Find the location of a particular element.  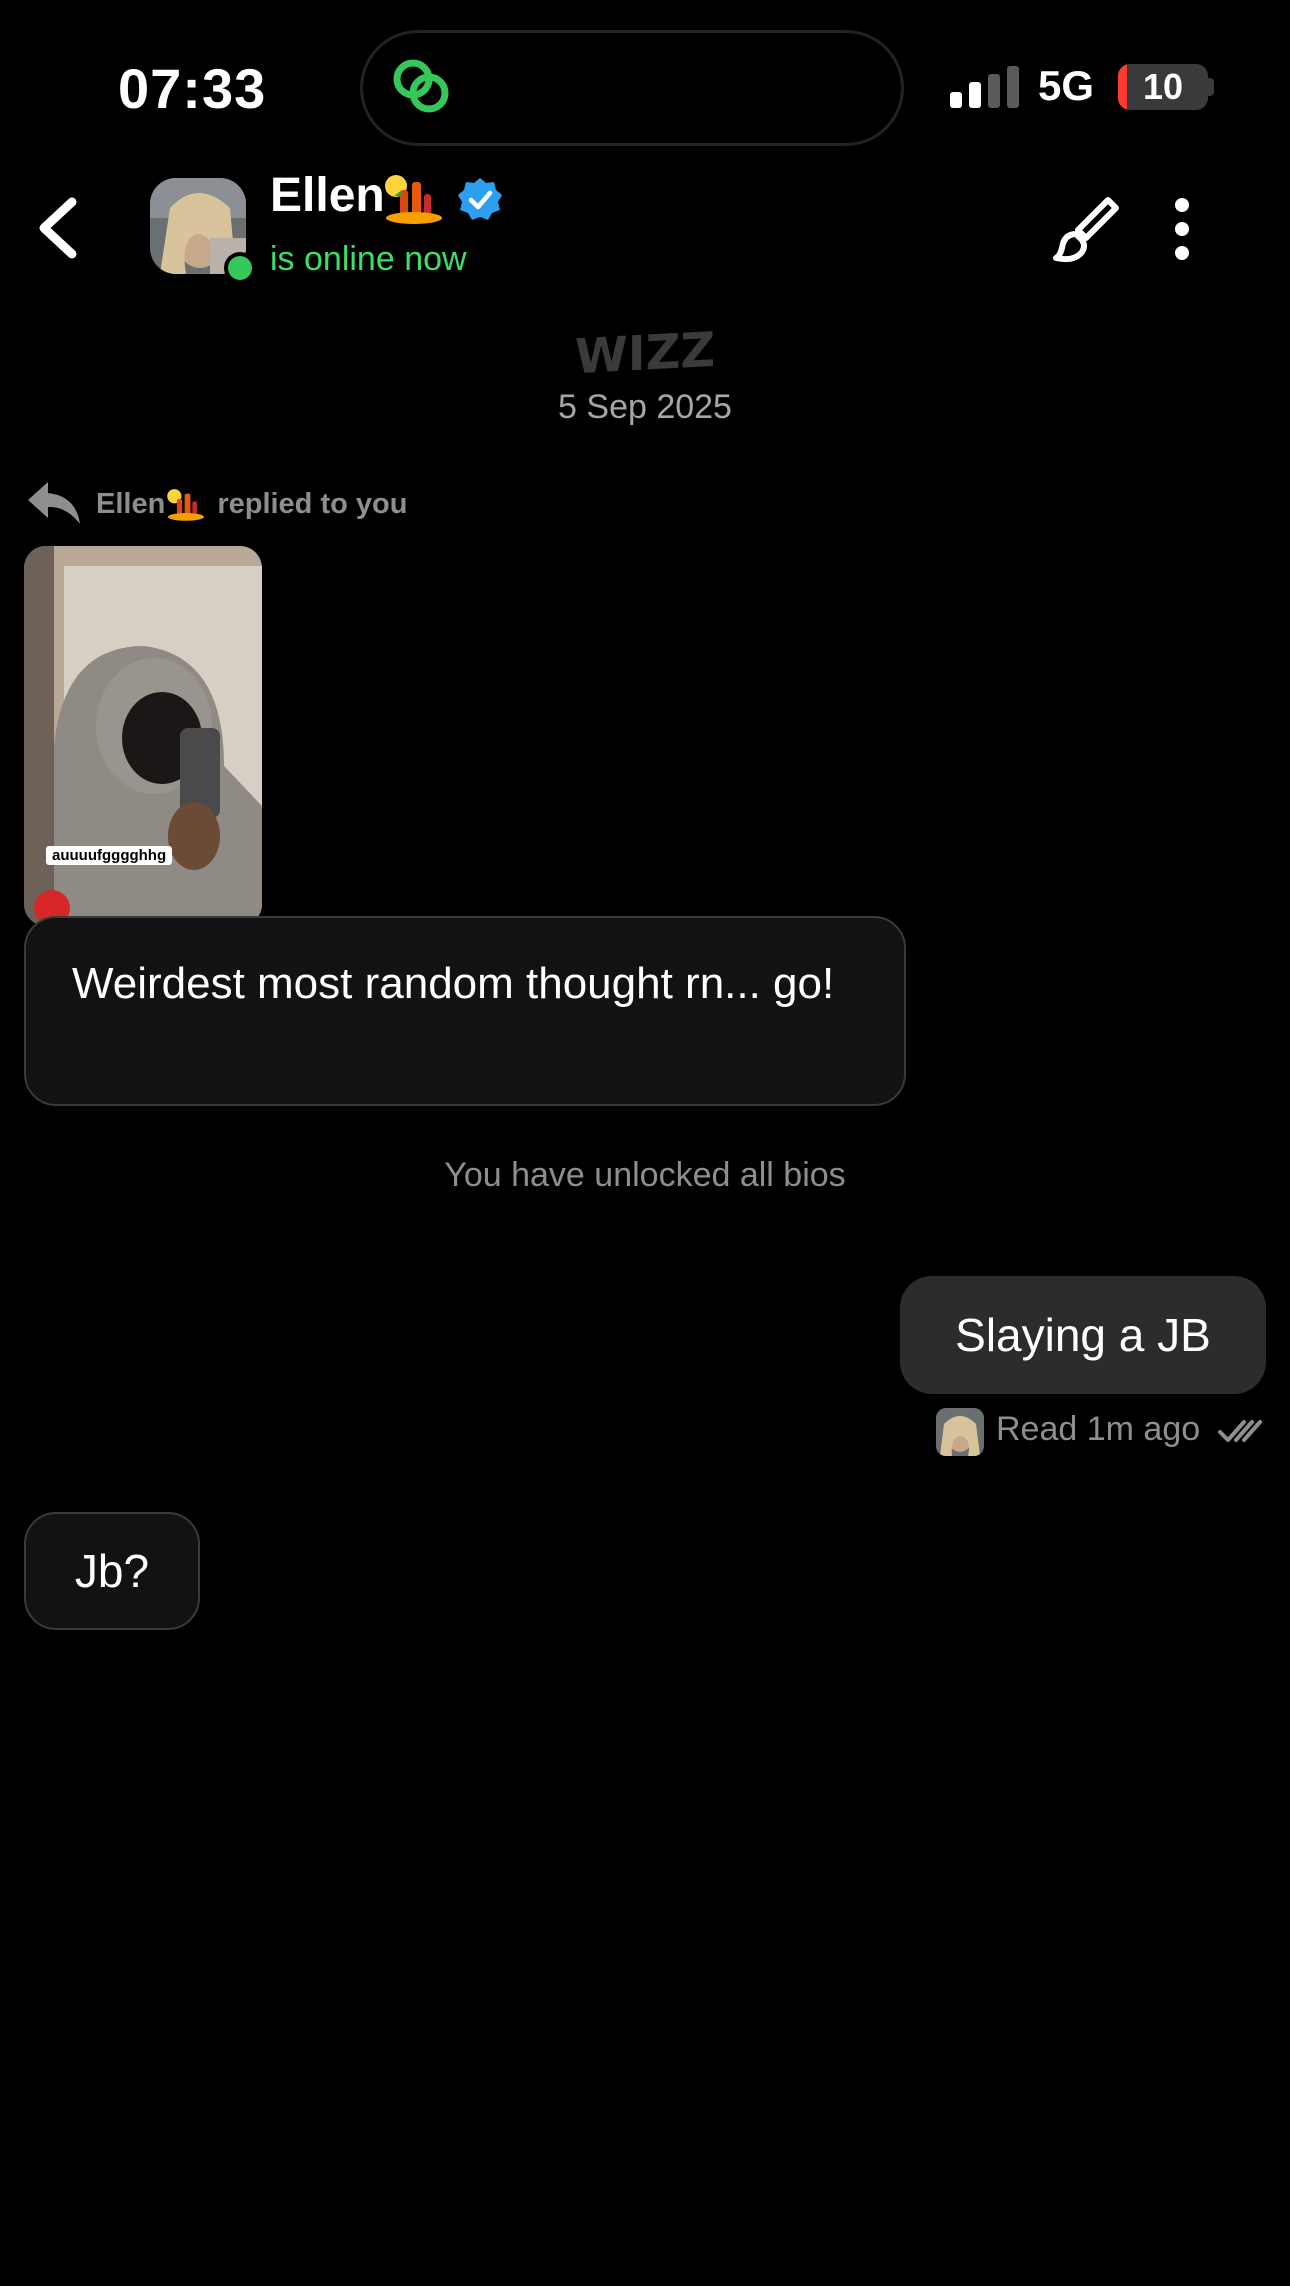

message-text: Weirdest most random thought rn... go! is located at coordinates (453, 983).